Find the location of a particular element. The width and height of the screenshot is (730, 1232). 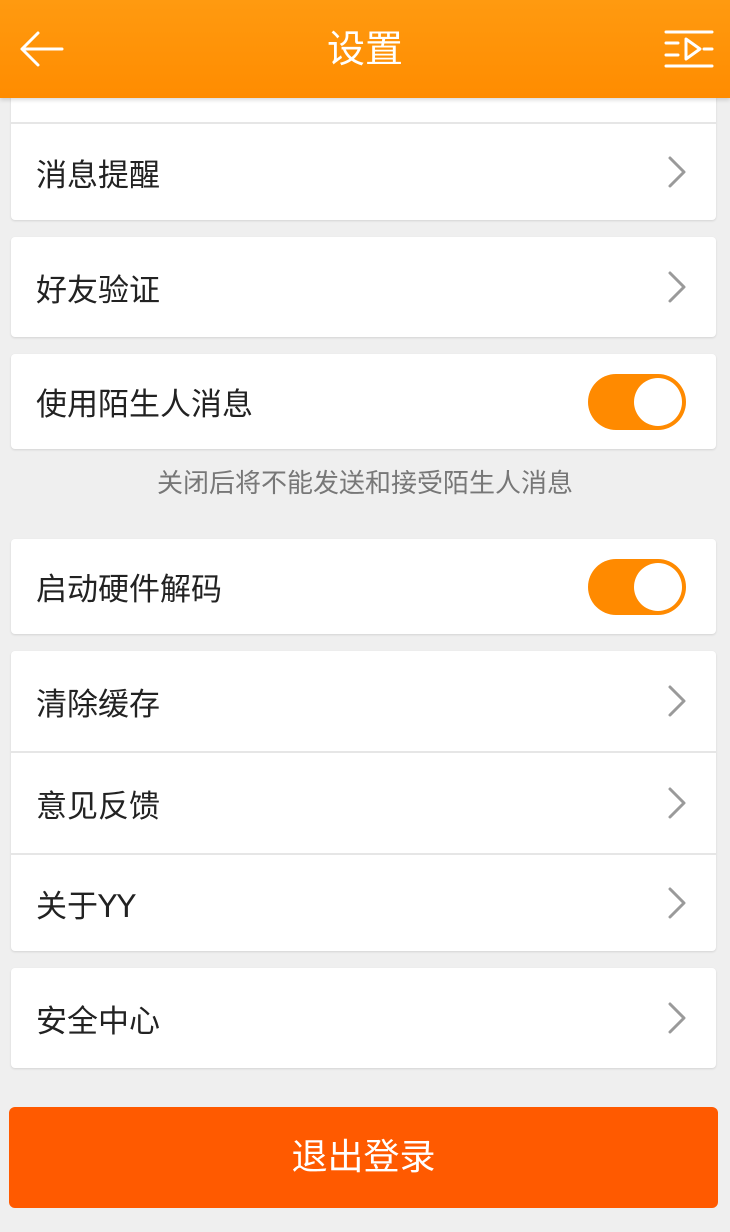

page-title: 设置 is located at coordinates (364, 49).